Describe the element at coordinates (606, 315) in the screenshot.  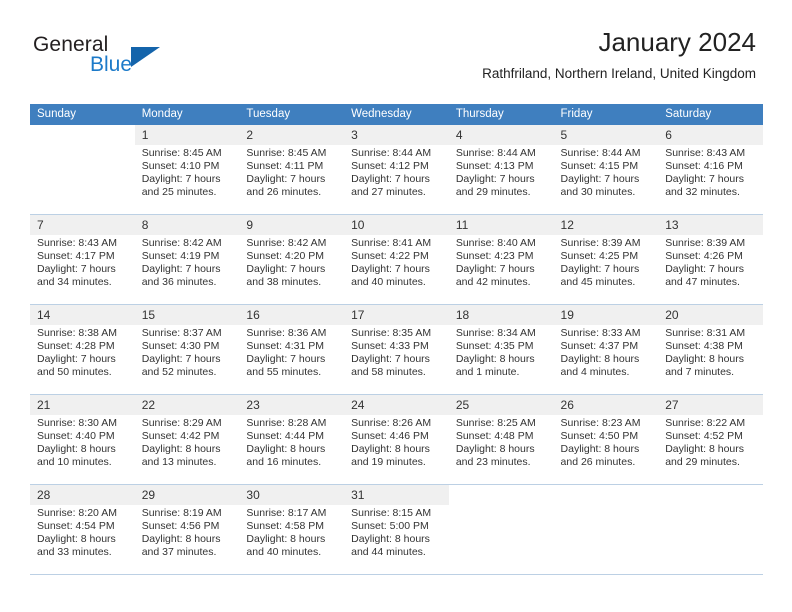
I see `day-number: 19` at that location.